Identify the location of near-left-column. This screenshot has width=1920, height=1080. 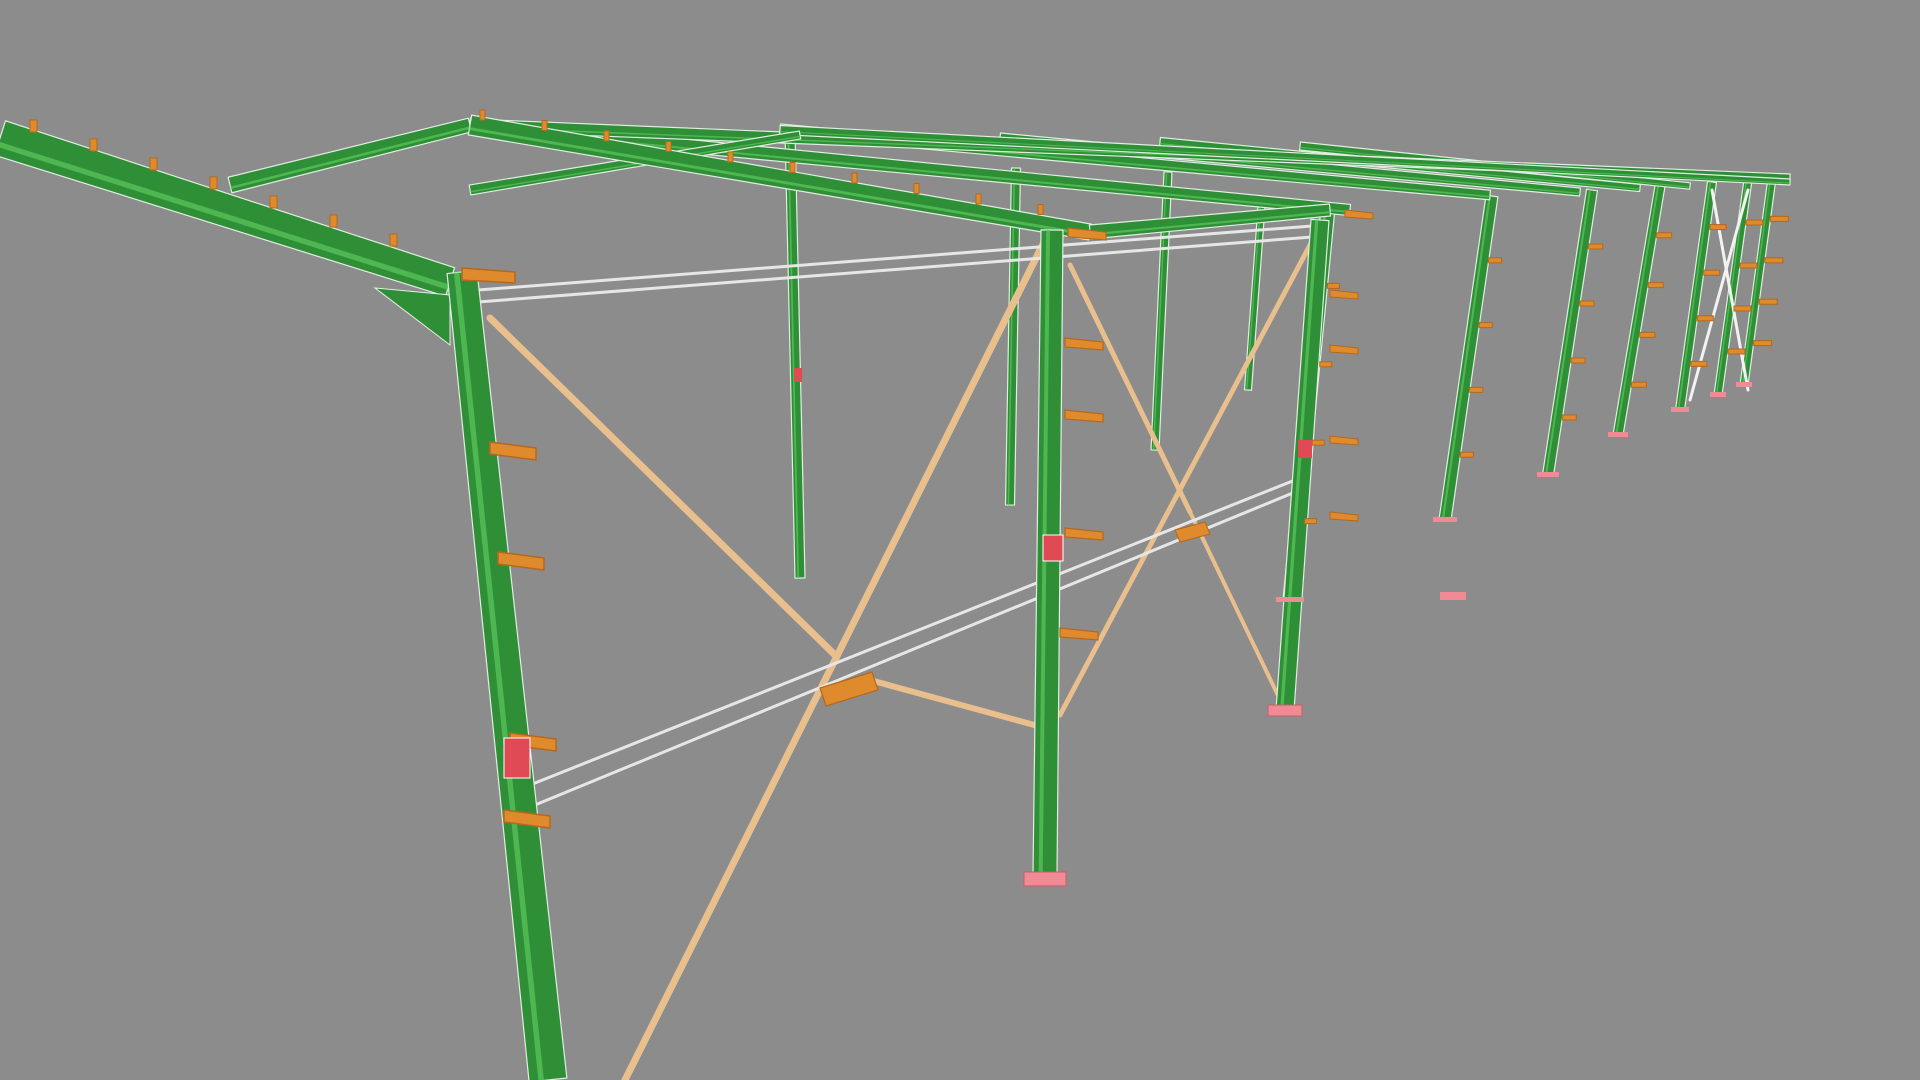
(507, 674).